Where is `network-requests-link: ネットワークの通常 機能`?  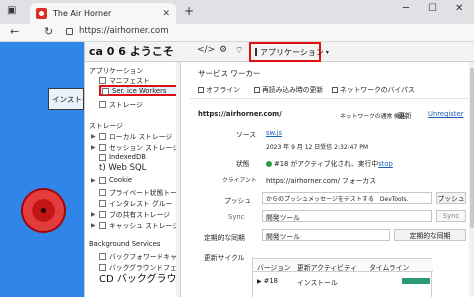 network-requests-link: ネットワークの通常 機能 is located at coordinates (373, 115).